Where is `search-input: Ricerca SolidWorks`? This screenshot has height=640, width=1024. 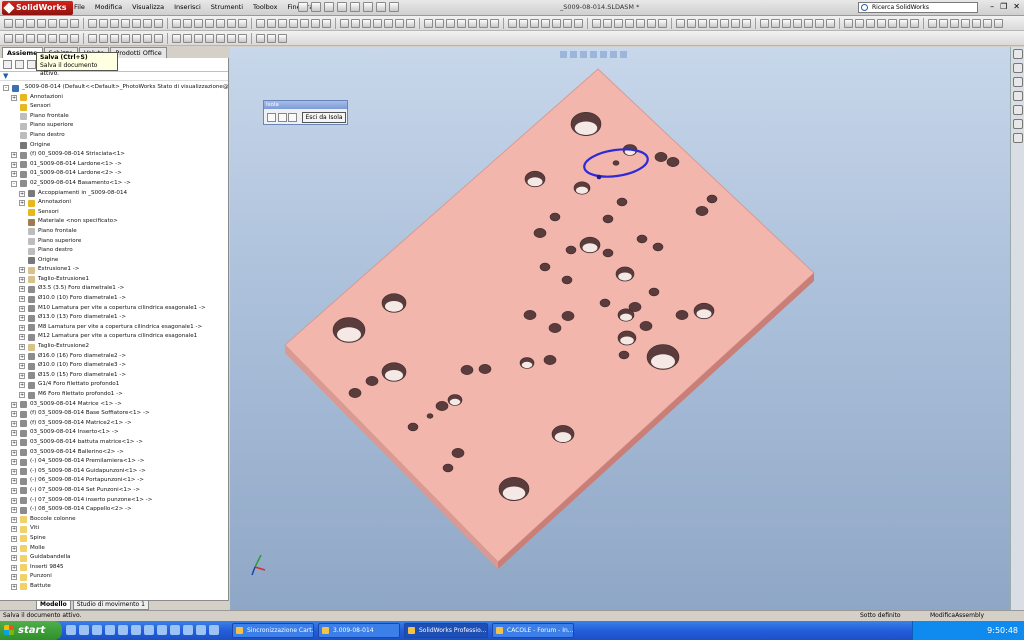 search-input: Ricerca SolidWorks is located at coordinates (918, 7).